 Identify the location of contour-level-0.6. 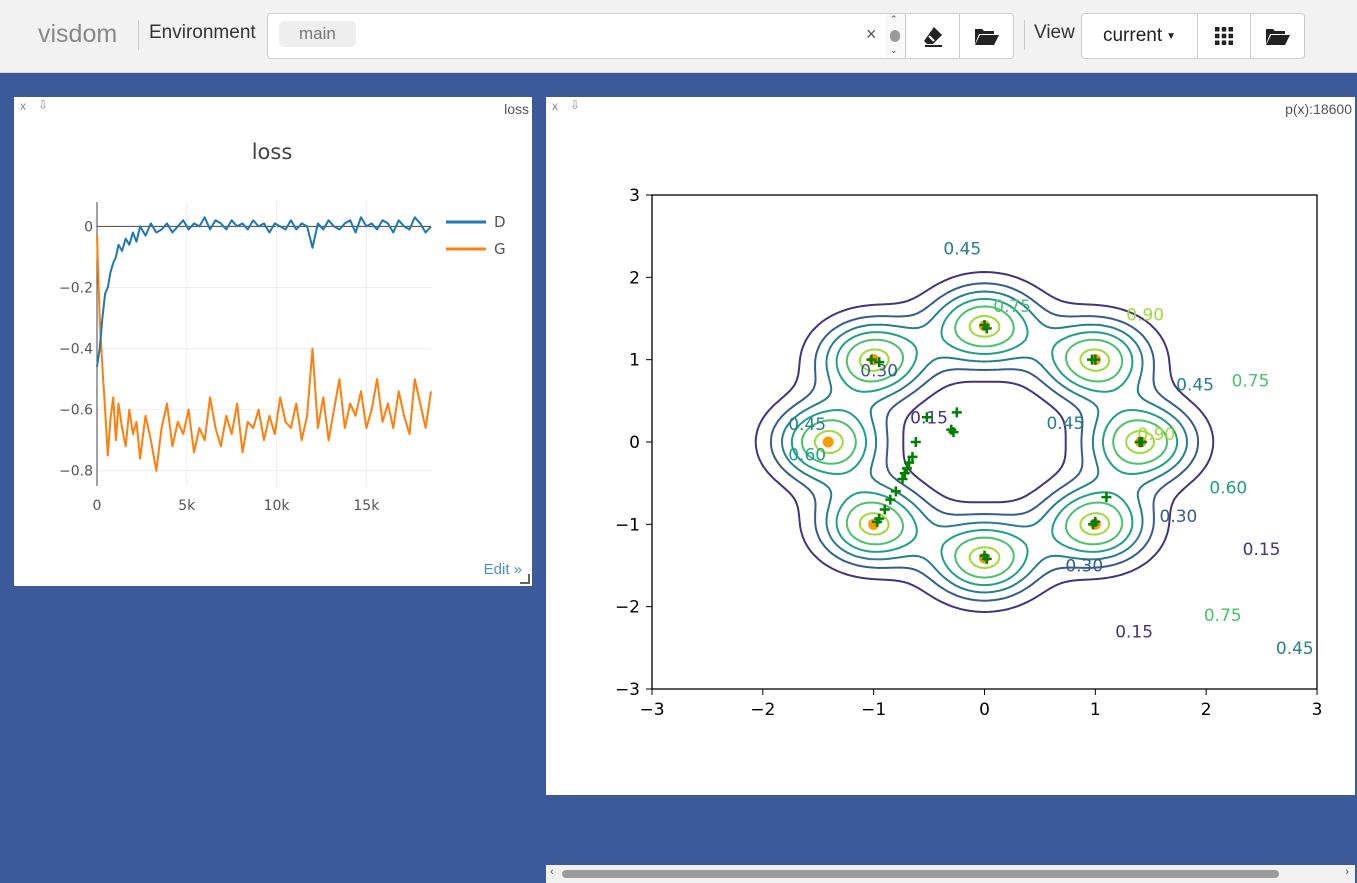
(984, 442).